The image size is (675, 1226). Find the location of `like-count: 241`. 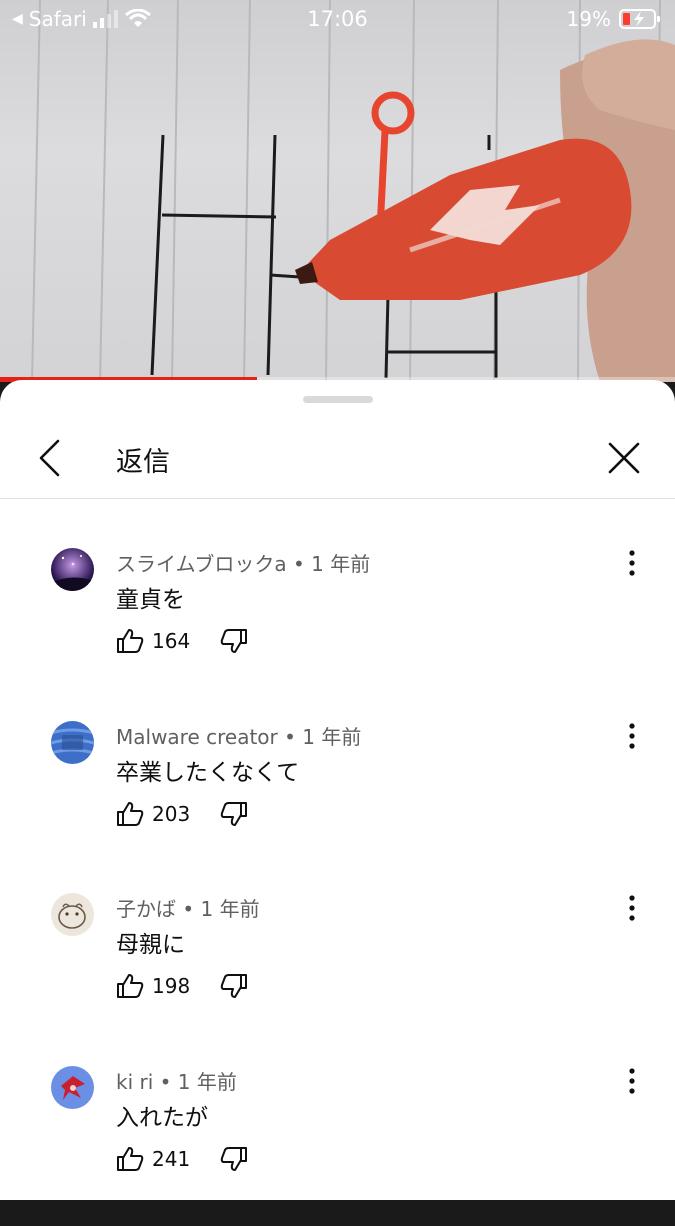

like-count: 241 is located at coordinates (171, 1158).